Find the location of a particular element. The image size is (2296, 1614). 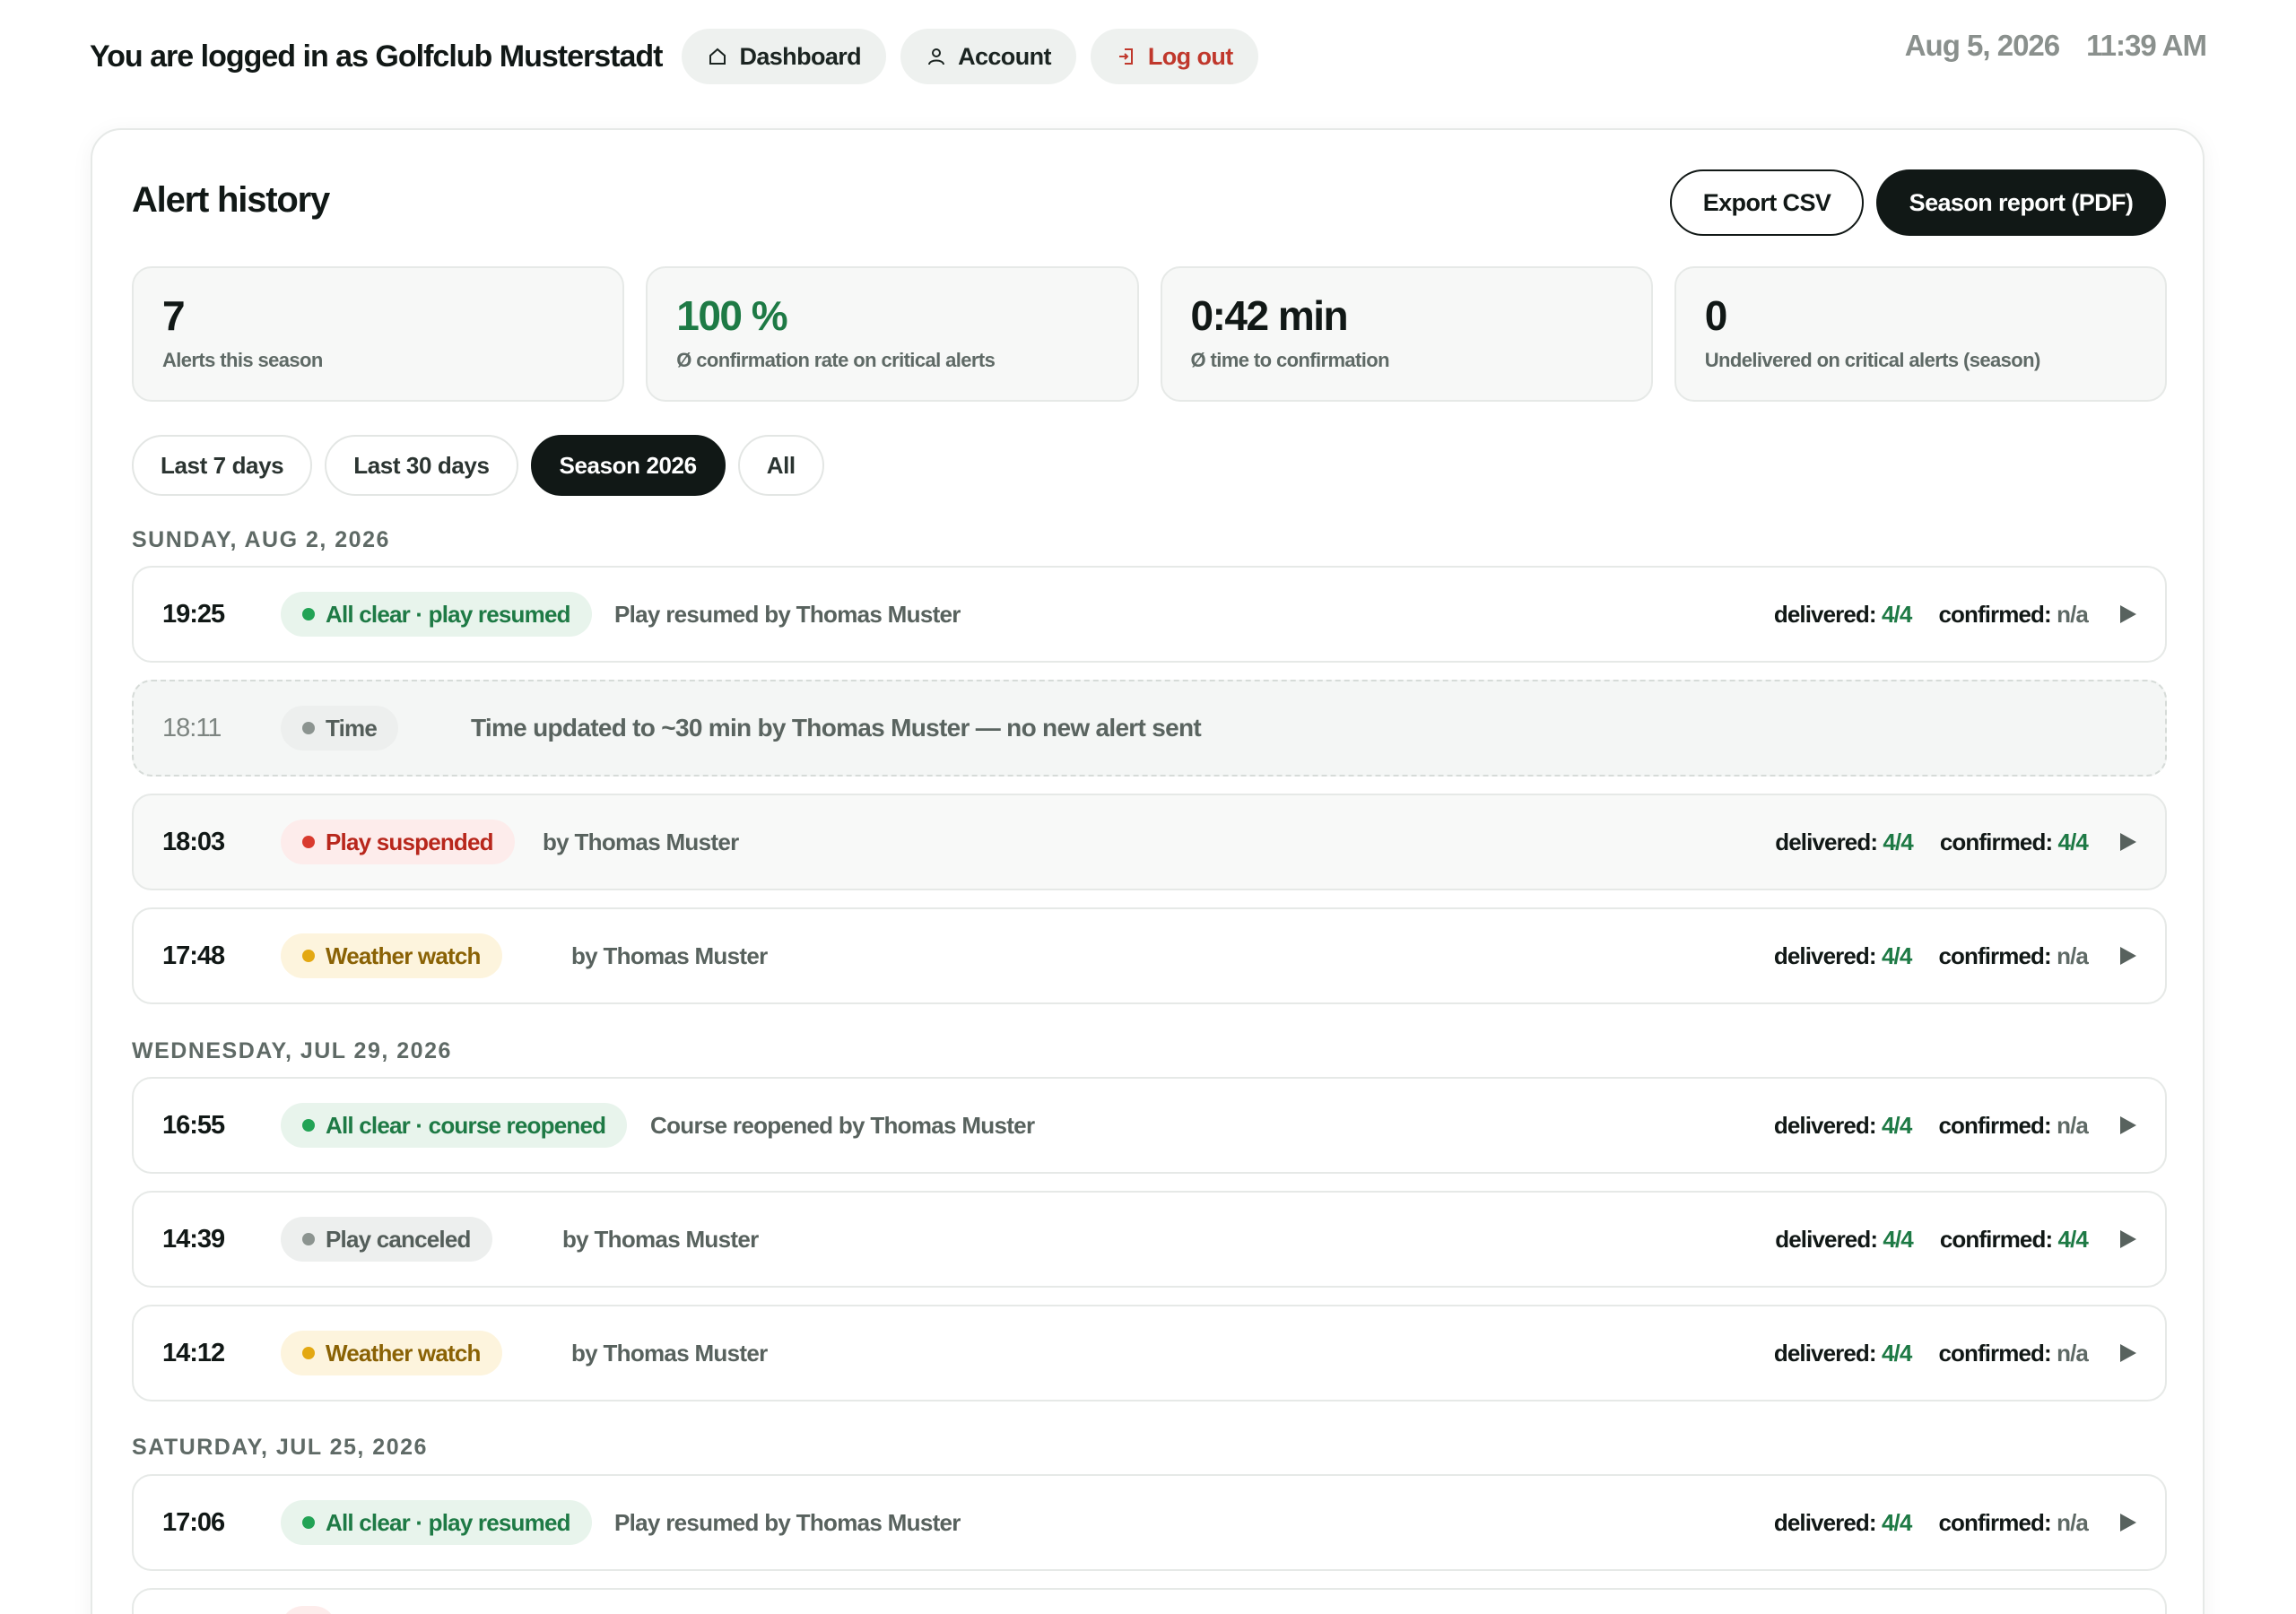

alert-time: 17:48 is located at coordinates (193, 955).